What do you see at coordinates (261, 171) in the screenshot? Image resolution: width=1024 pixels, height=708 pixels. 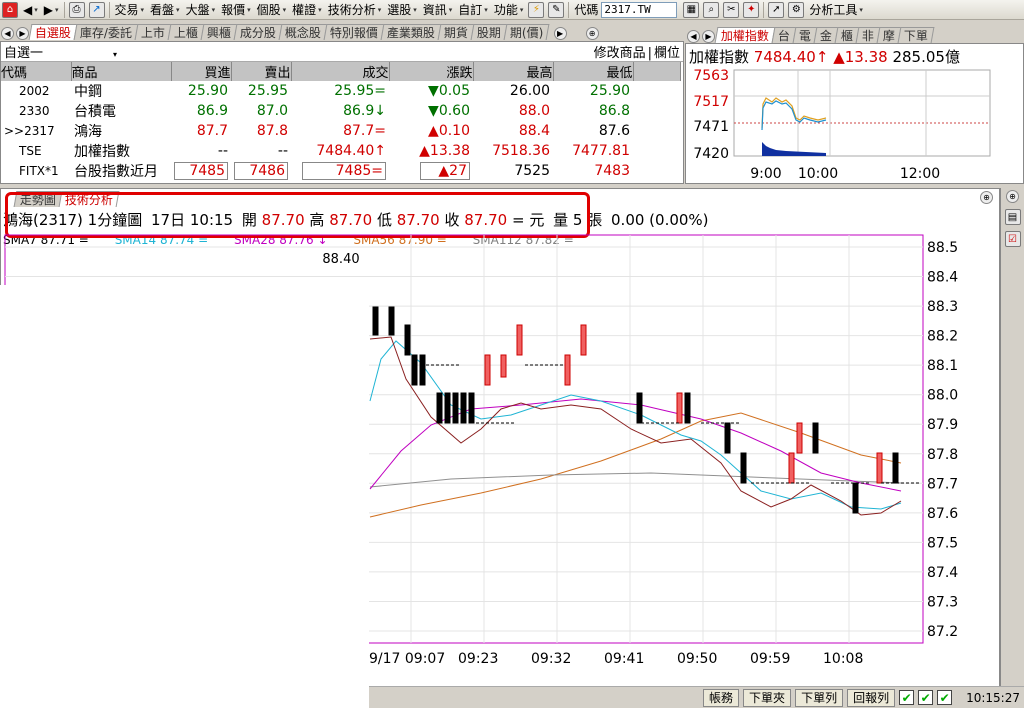 I see `cell-ask: 7486` at bounding box center [261, 171].